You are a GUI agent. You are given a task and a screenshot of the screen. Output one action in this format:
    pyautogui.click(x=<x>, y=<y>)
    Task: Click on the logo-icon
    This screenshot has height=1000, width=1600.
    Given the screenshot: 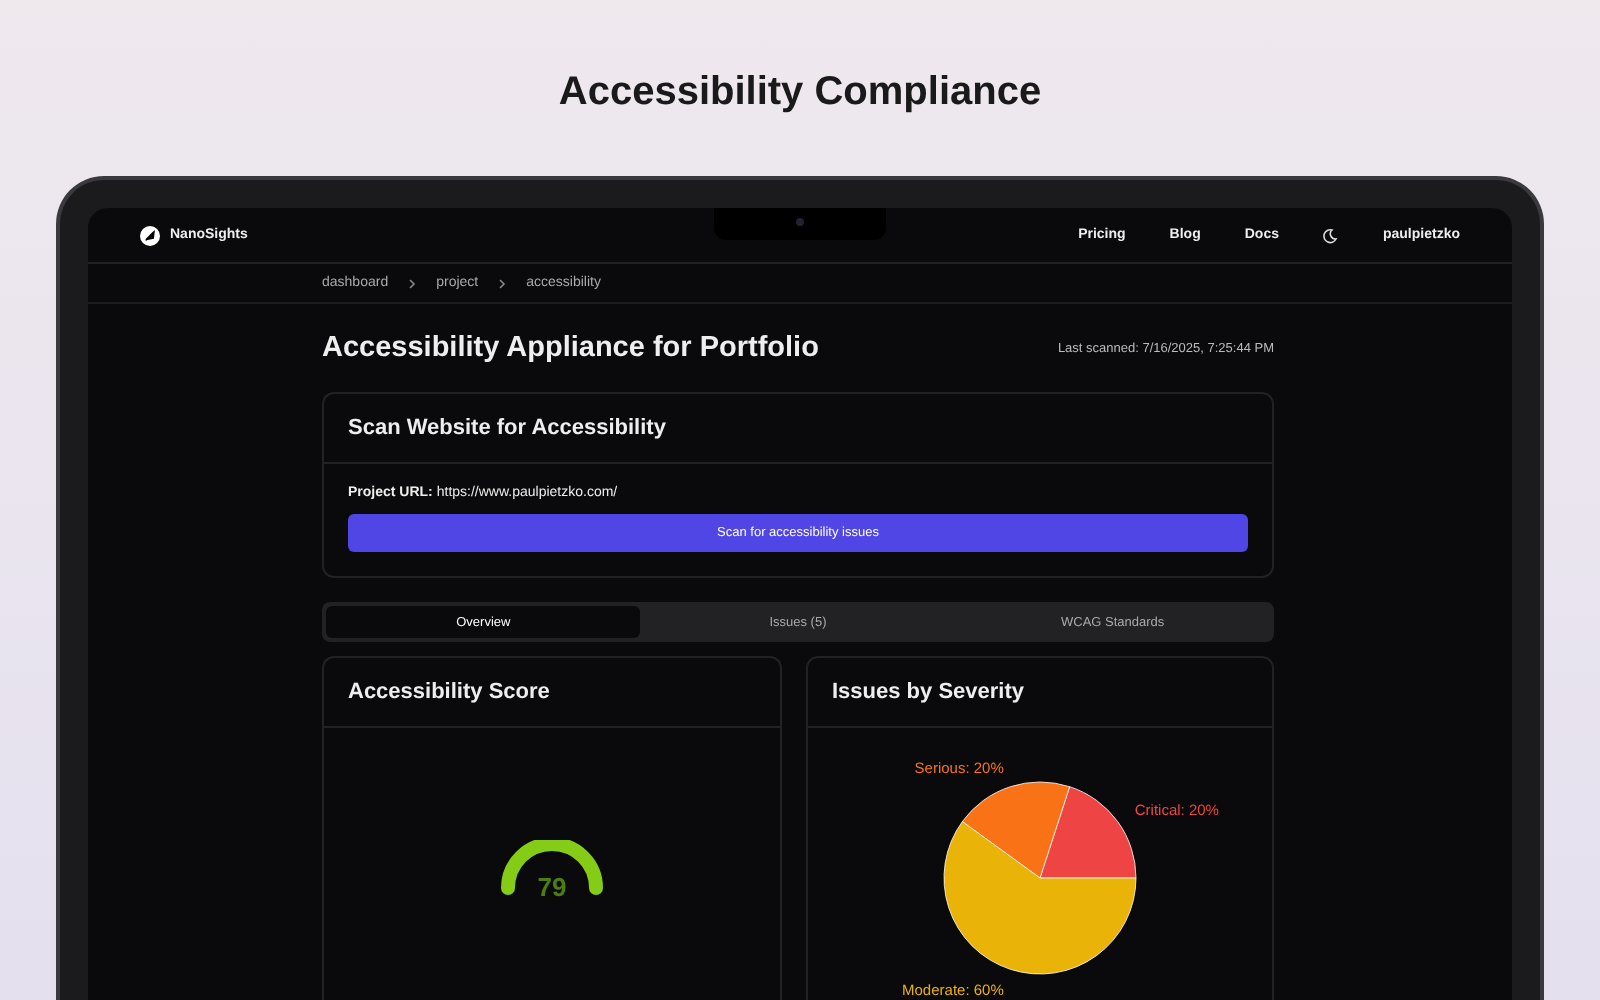 What is the action you would take?
    pyautogui.click(x=150, y=235)
    